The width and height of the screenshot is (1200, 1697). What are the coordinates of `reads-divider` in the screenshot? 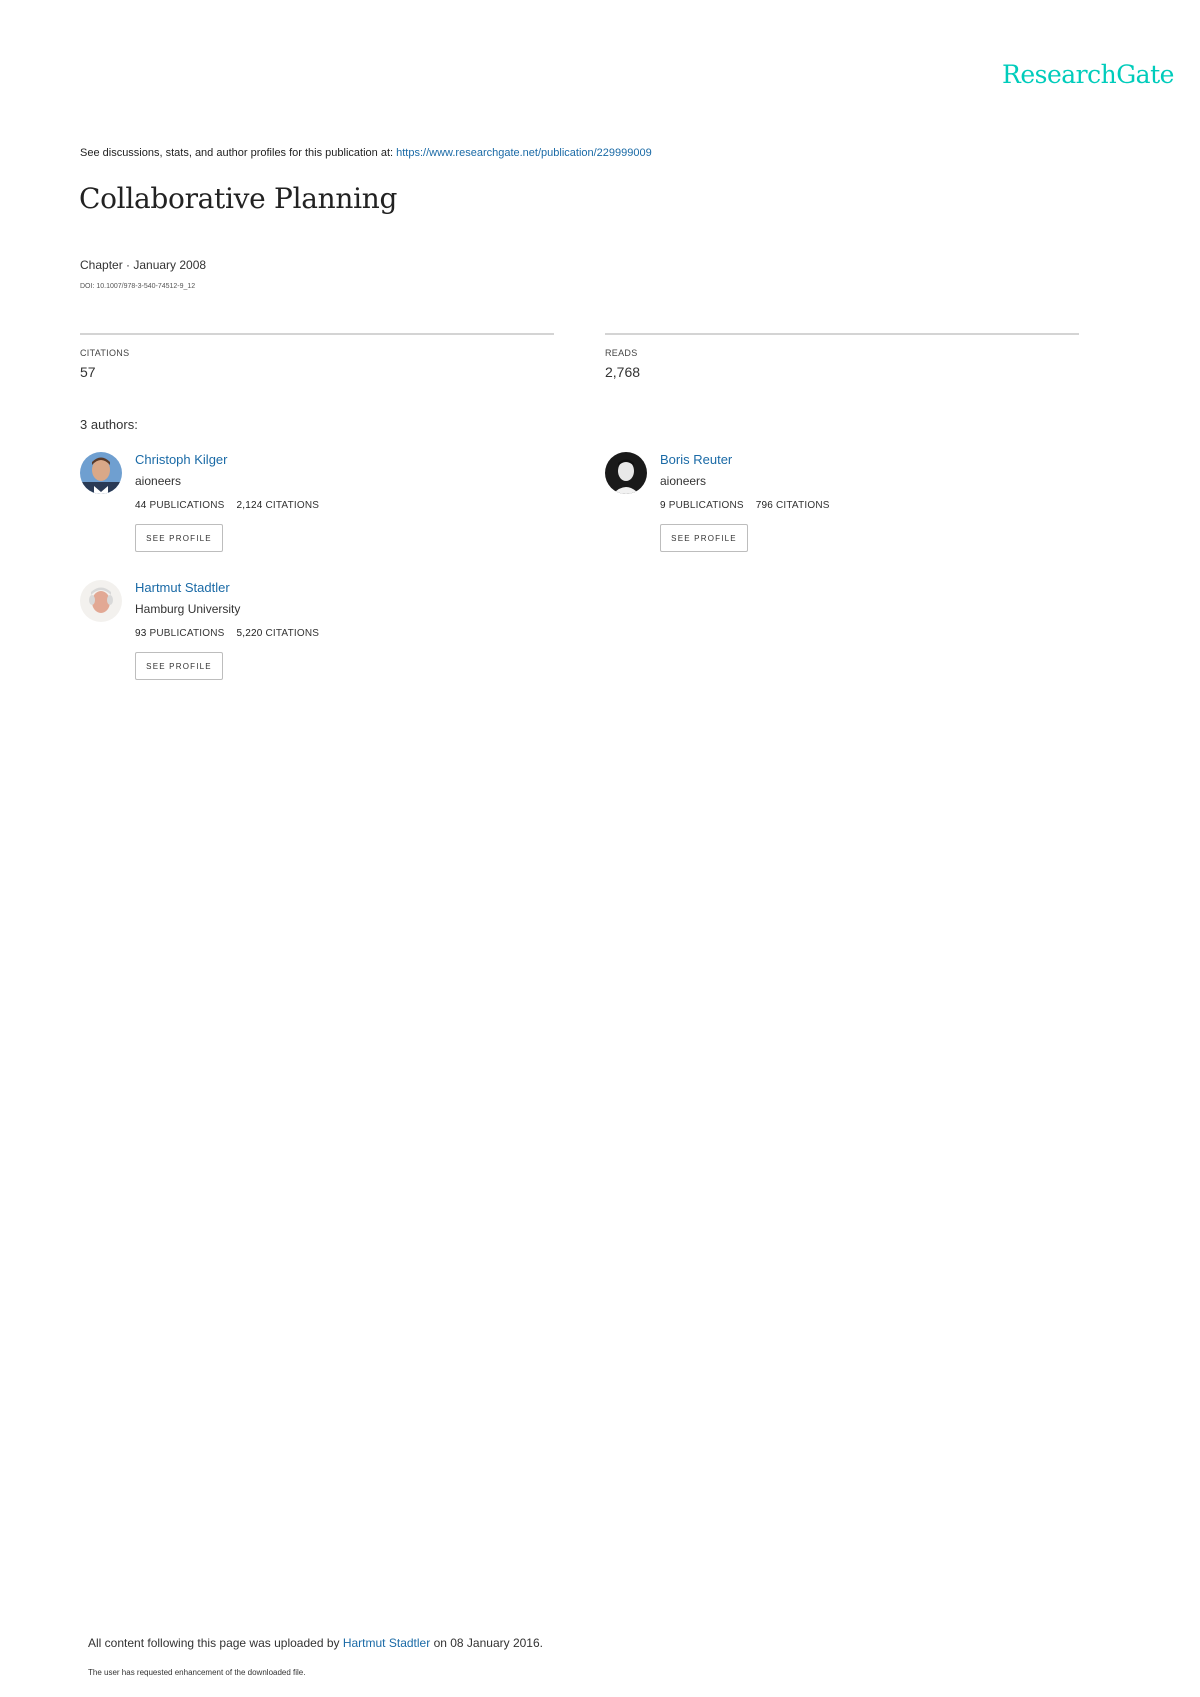 It's located at (842, 334).